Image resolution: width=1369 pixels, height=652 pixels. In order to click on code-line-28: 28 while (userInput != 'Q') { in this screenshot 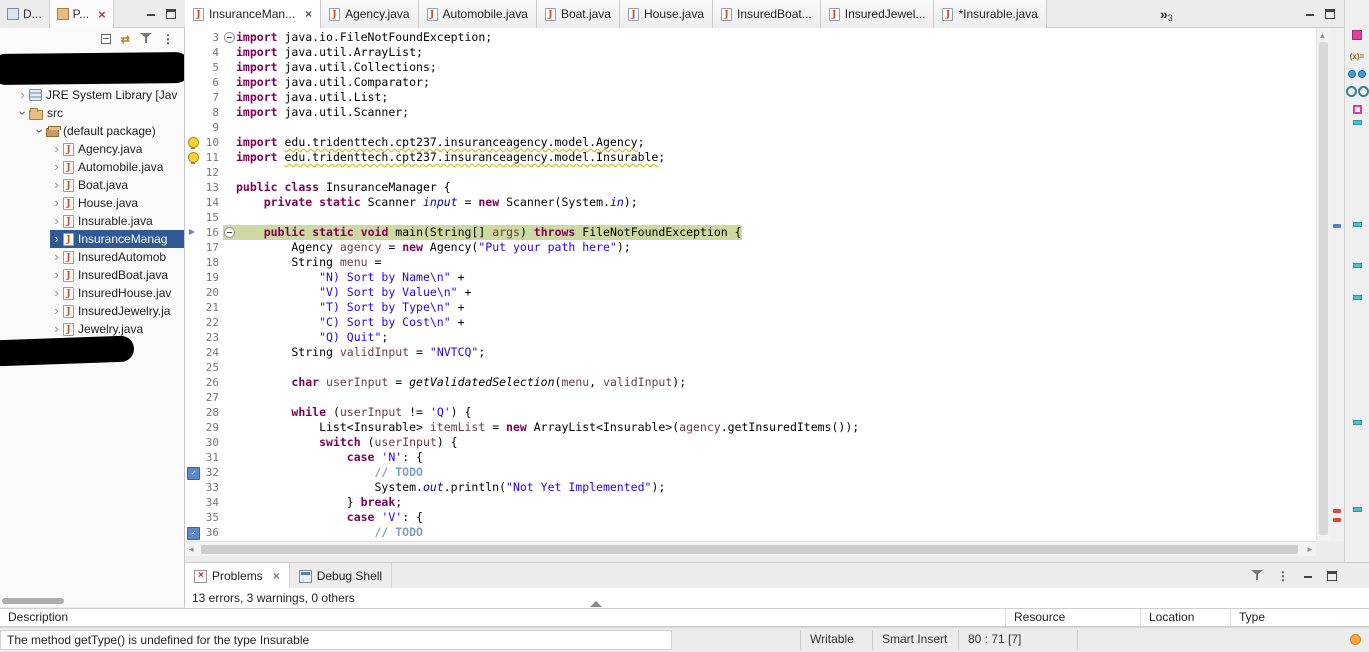, I will do `click(750, 412)`.